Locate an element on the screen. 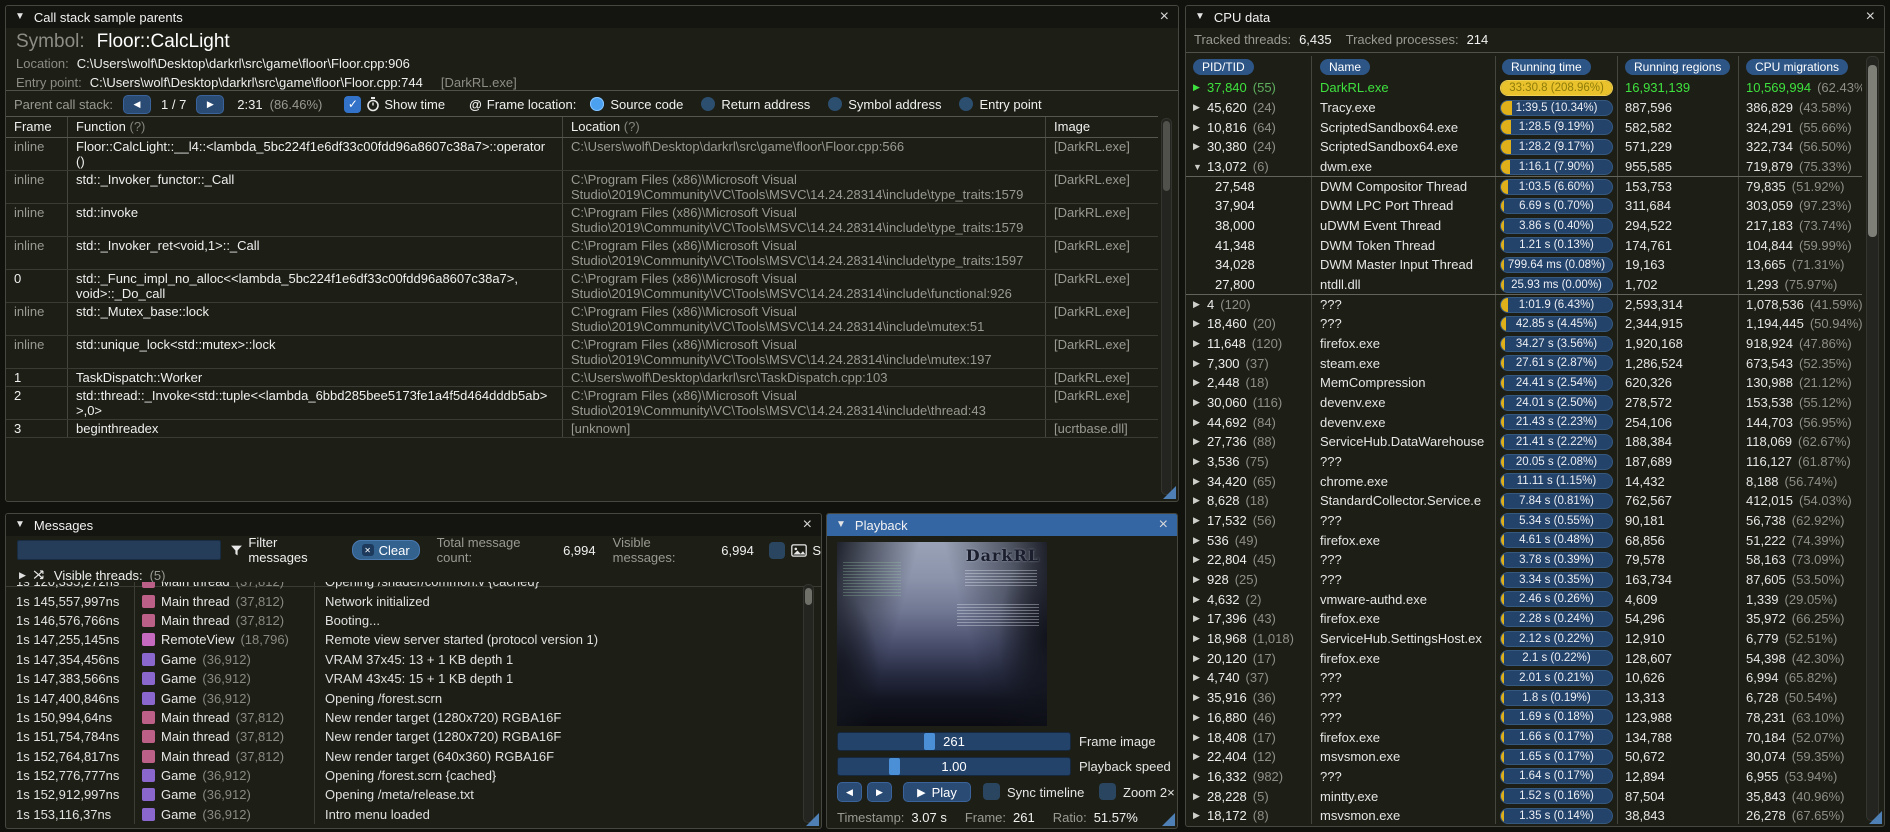  radio-entry-point is located at coordinates (966, 104).